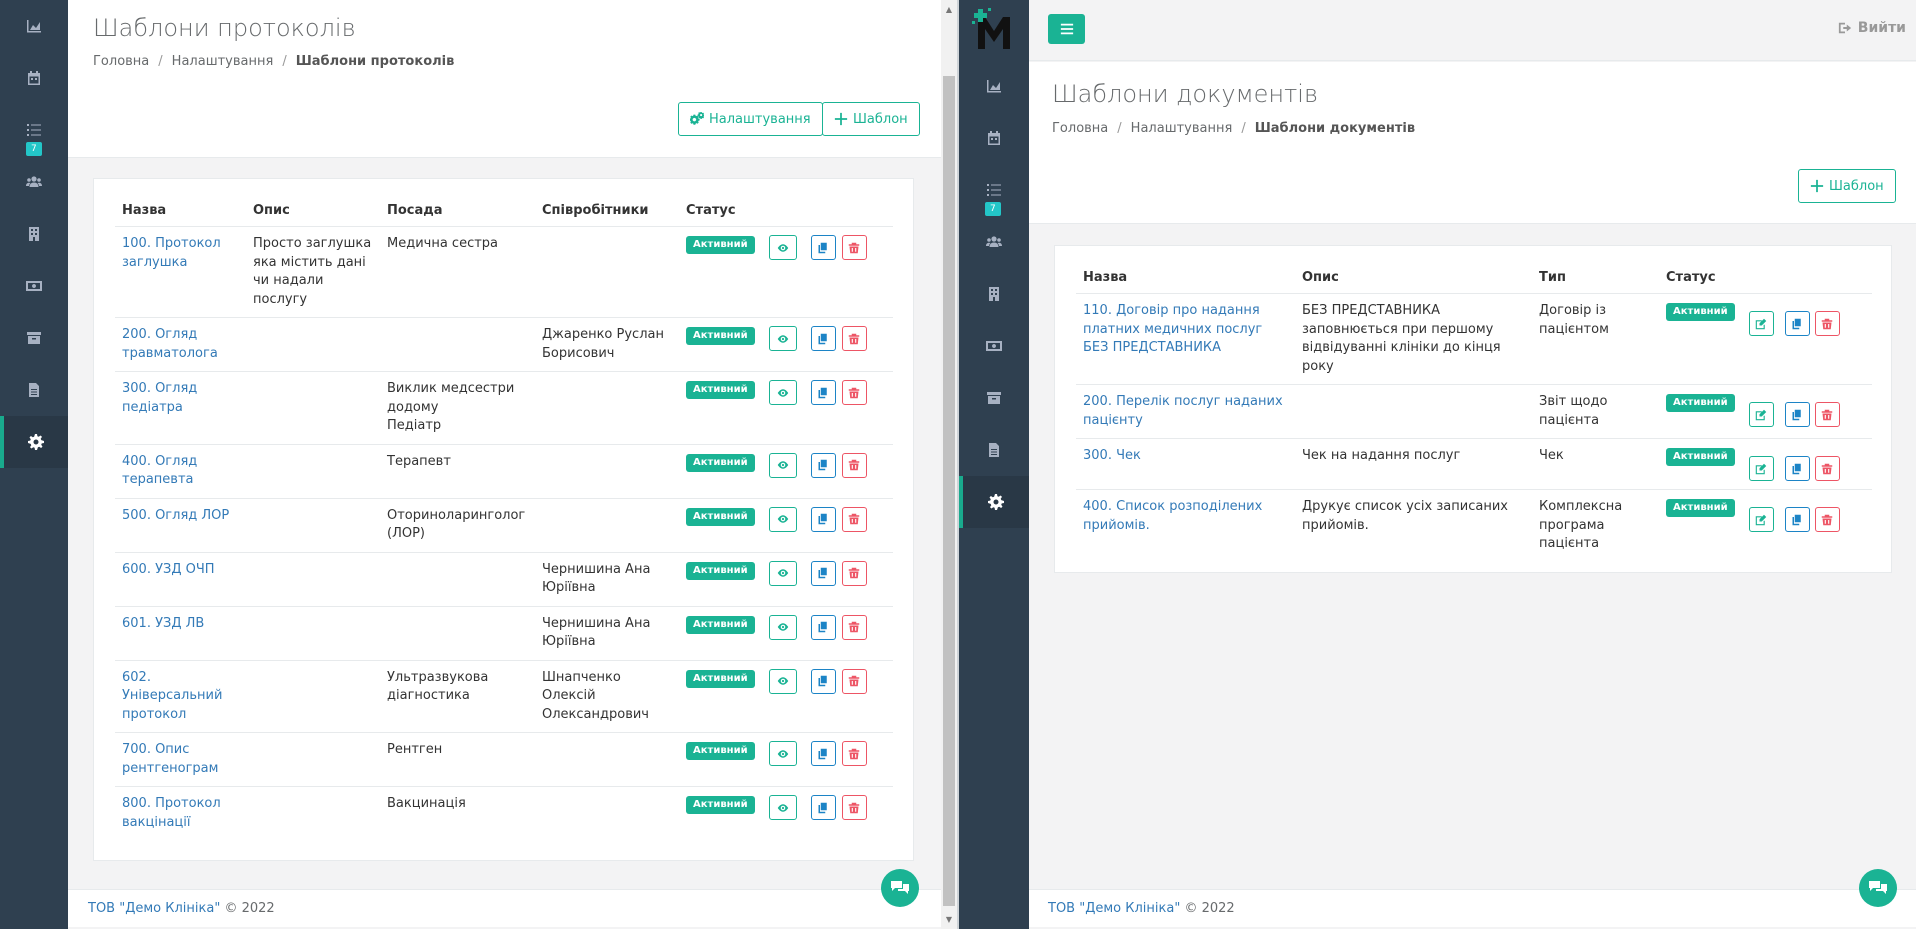 This screenshot has height=929, width=1916. What do you see at coordinates (170, 759) in the screenshot?
I see `template-link: 700. Опис рентгенограм` at bounding box center [170, 759].